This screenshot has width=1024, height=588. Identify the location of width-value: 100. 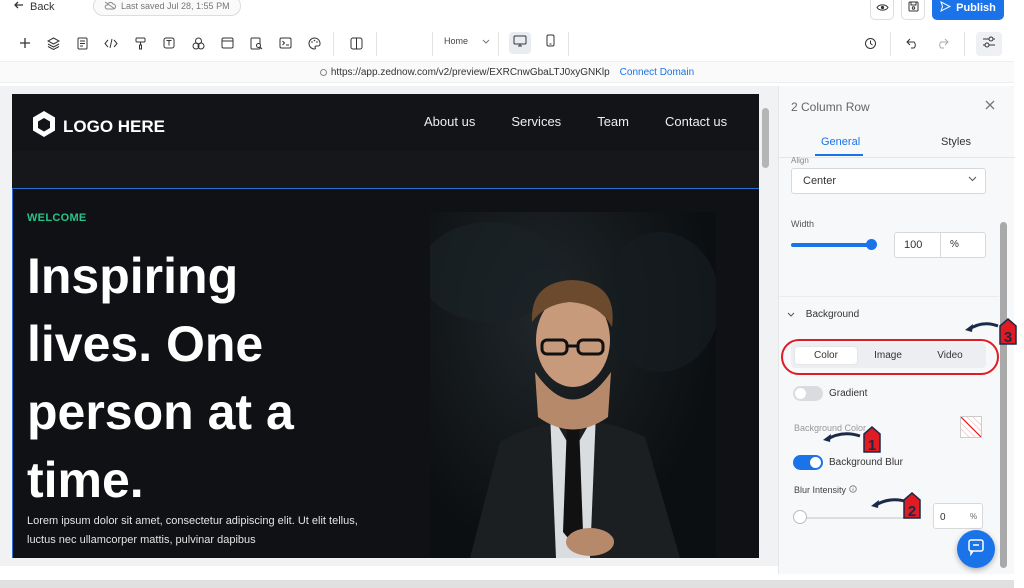
(918, 245).